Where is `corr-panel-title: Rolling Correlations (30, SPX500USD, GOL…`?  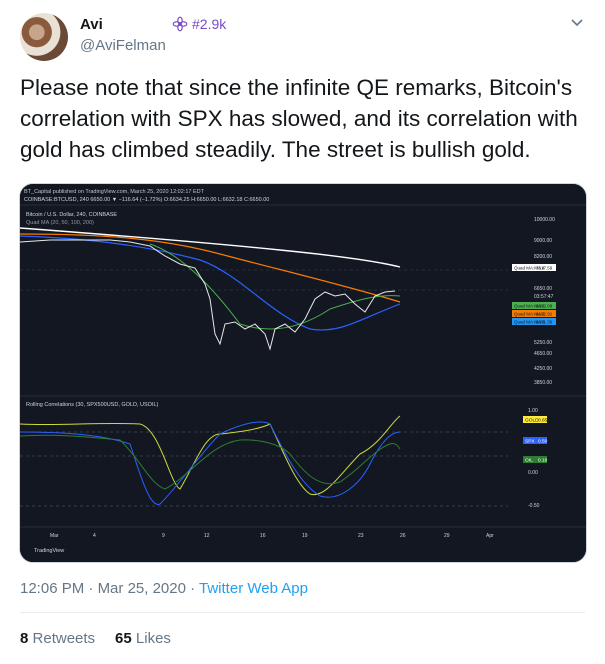
corr-panel-title: Rolling Correlations (30, SPX500USD, GOL… is located at coordinates (92, 405).